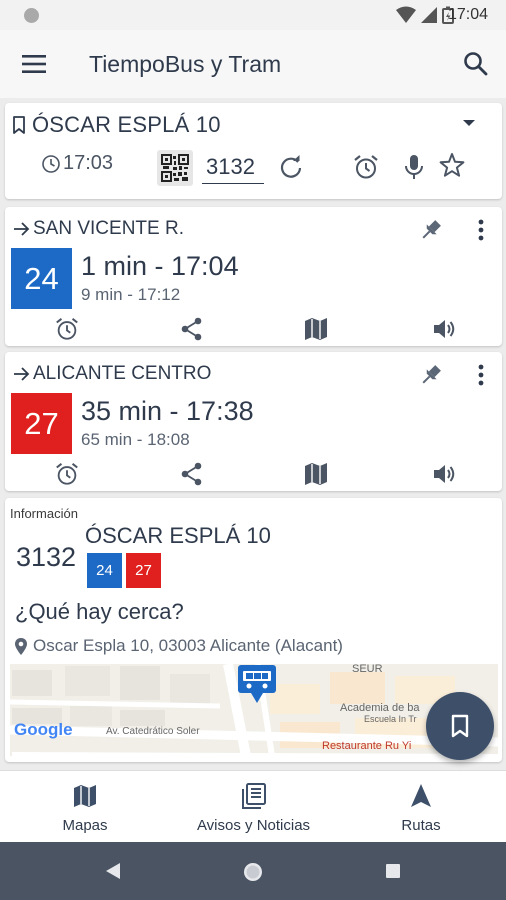  What do you see at coordinates (253, 796) in the screenshot?
I see `news-icon` at bounding box center [253, 796].